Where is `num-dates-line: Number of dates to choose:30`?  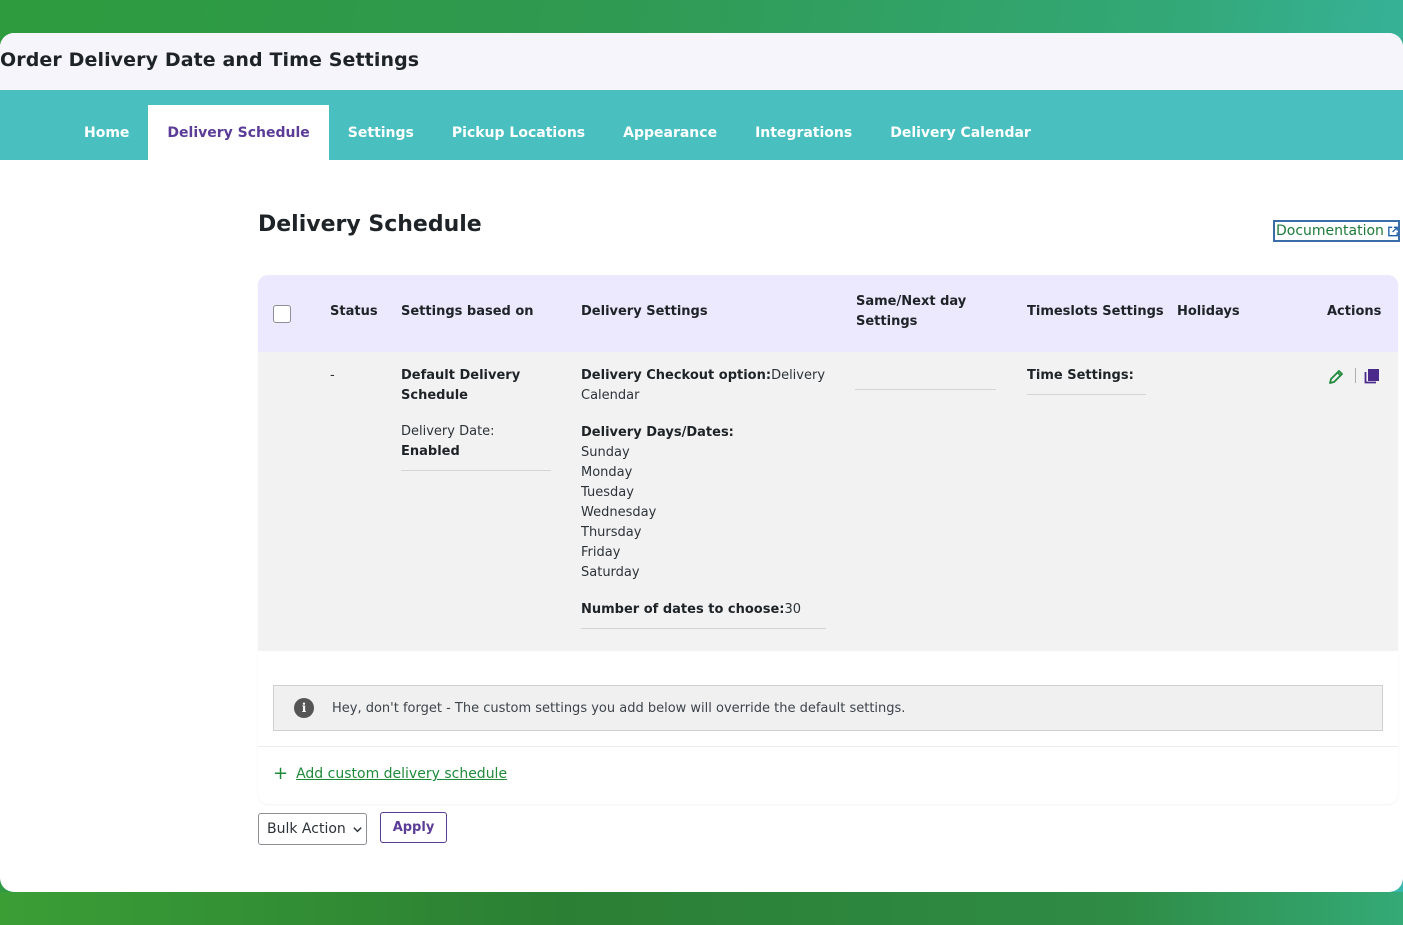 num-dates-line: Number of dates to choose:30 is located at coordinates (703, 610).